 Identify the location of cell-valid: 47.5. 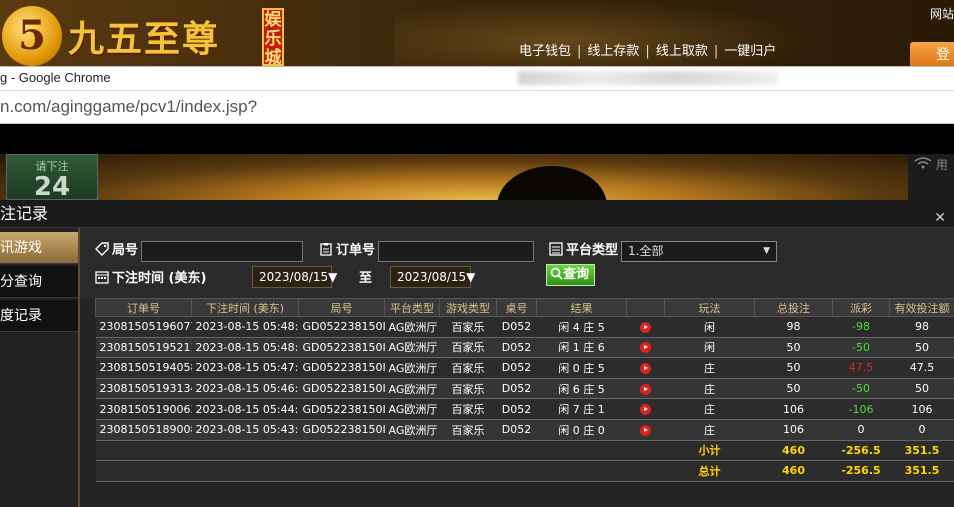
(921, 368).